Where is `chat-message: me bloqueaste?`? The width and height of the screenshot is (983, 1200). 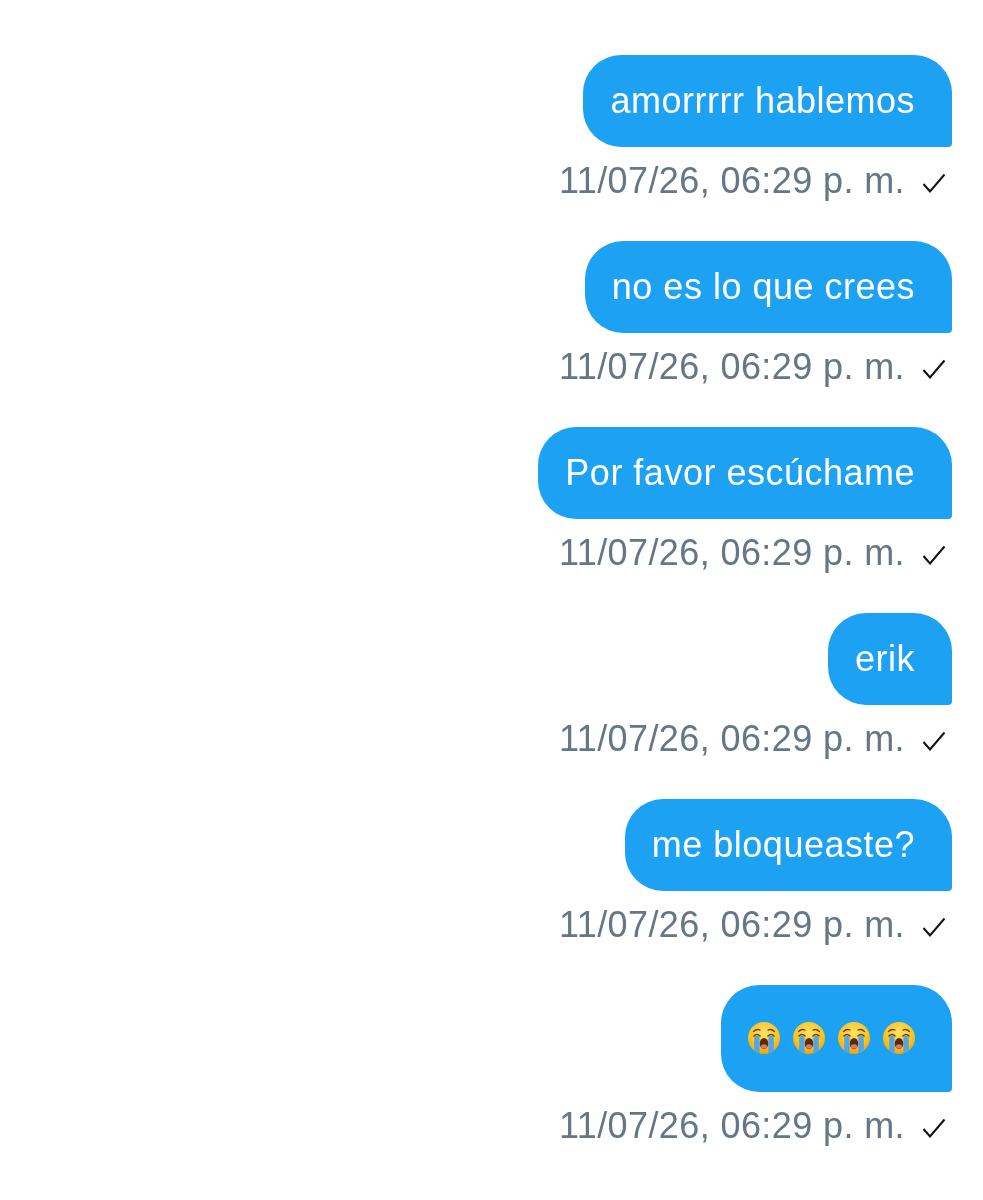
chat-message: me bloqueaste? is located at coordinates (788, 845).